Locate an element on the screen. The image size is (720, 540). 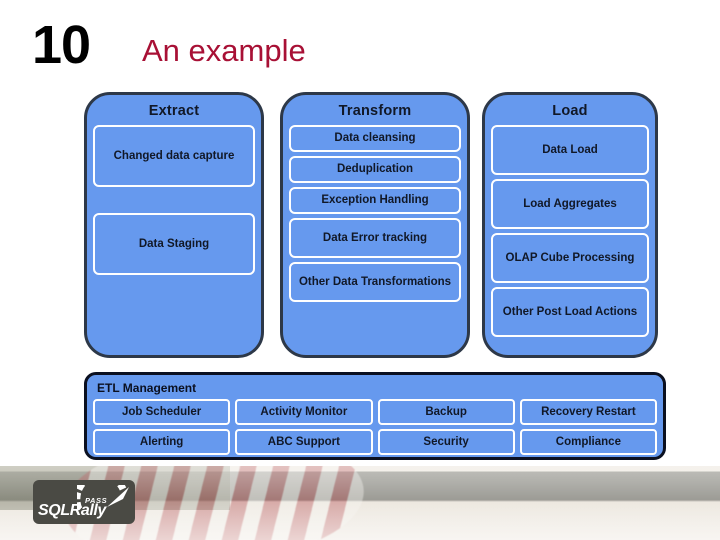
etl-management-title: ETL Management is located at coordinates (147, 388).